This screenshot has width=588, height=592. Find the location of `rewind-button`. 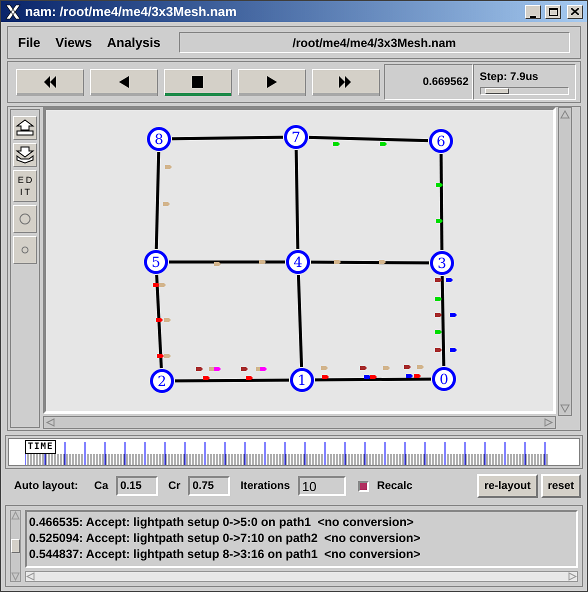

rewind-button is located at coordinates (50, 82).